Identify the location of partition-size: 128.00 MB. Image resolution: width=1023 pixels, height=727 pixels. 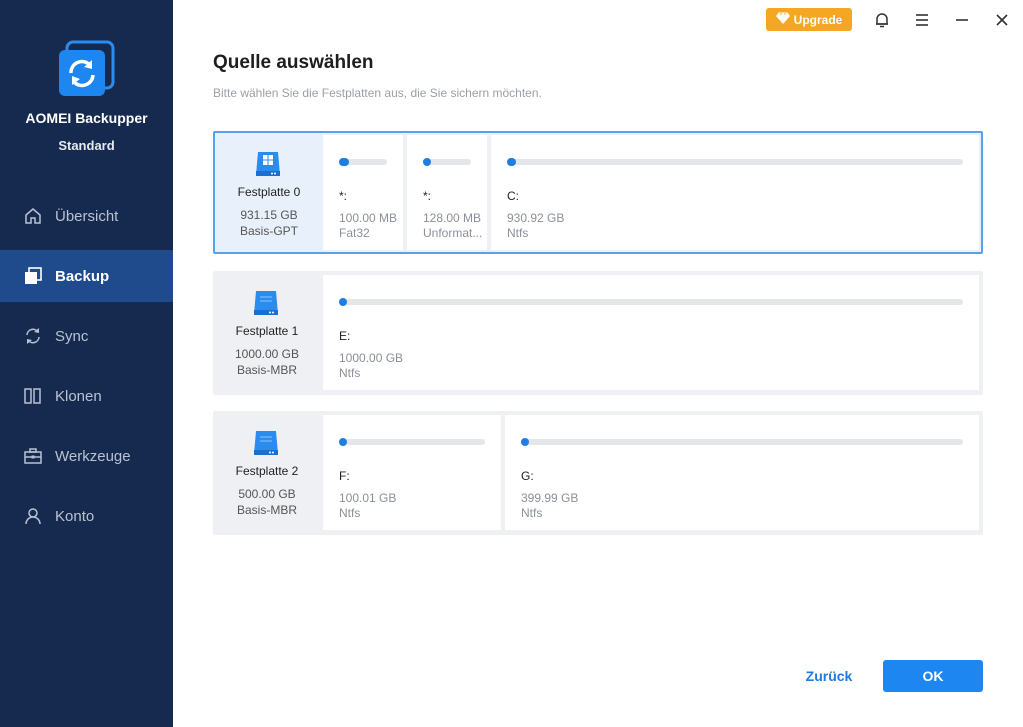
(452, 218).